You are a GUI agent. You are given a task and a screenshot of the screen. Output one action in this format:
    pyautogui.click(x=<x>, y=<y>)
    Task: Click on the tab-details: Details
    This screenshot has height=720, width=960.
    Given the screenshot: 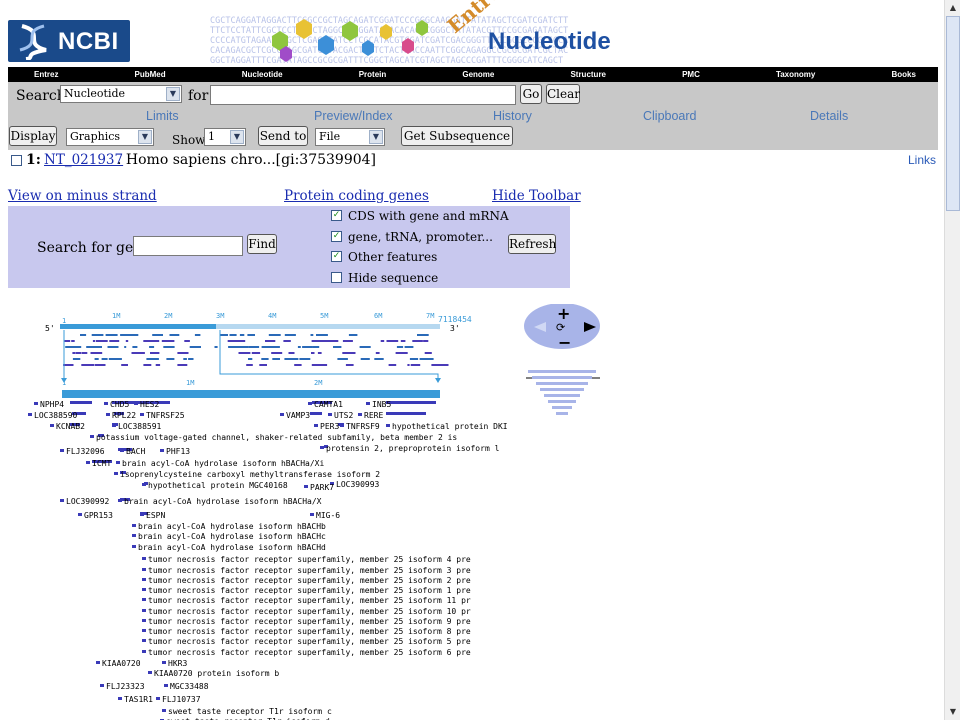 What is the action you would take?
    pyautogui.click(x=829, y=116)
    